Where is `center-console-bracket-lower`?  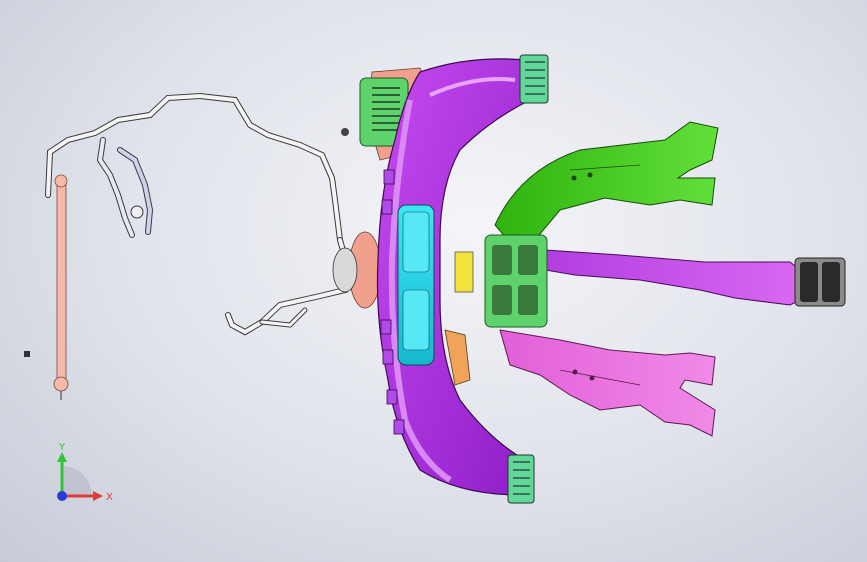
center-console-bracket-lower is located at coordinates (607, 383).